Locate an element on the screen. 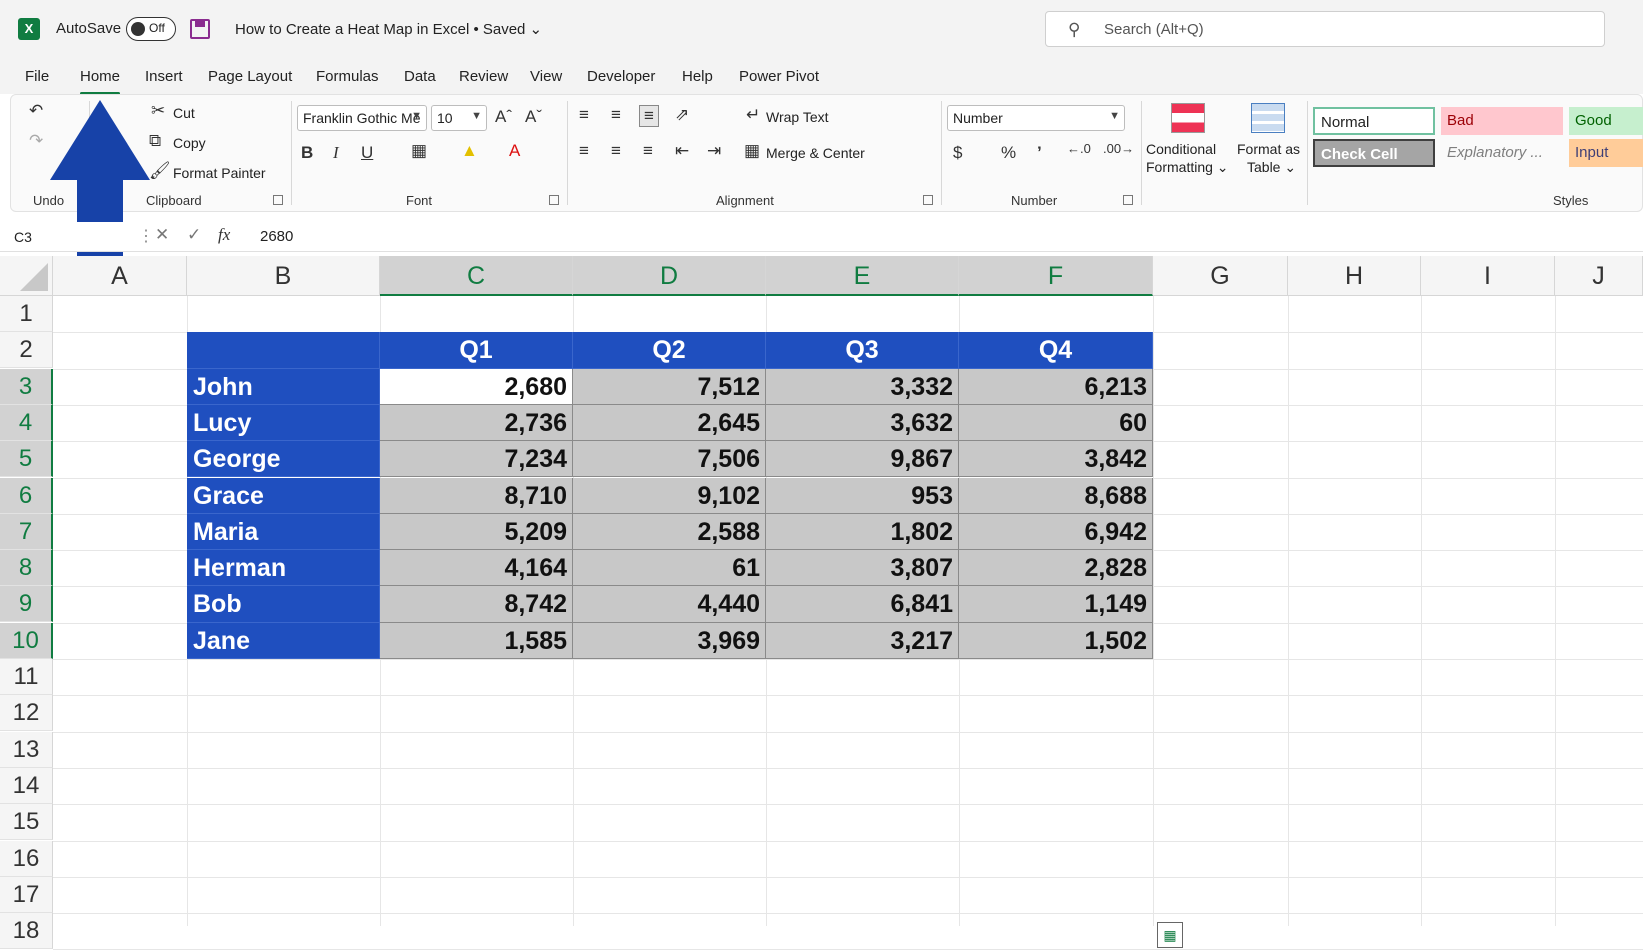 Image resolution: width=1643 pixels, height=950 pixels. value-cell: 7,234 is located at coordinates (476, 459).